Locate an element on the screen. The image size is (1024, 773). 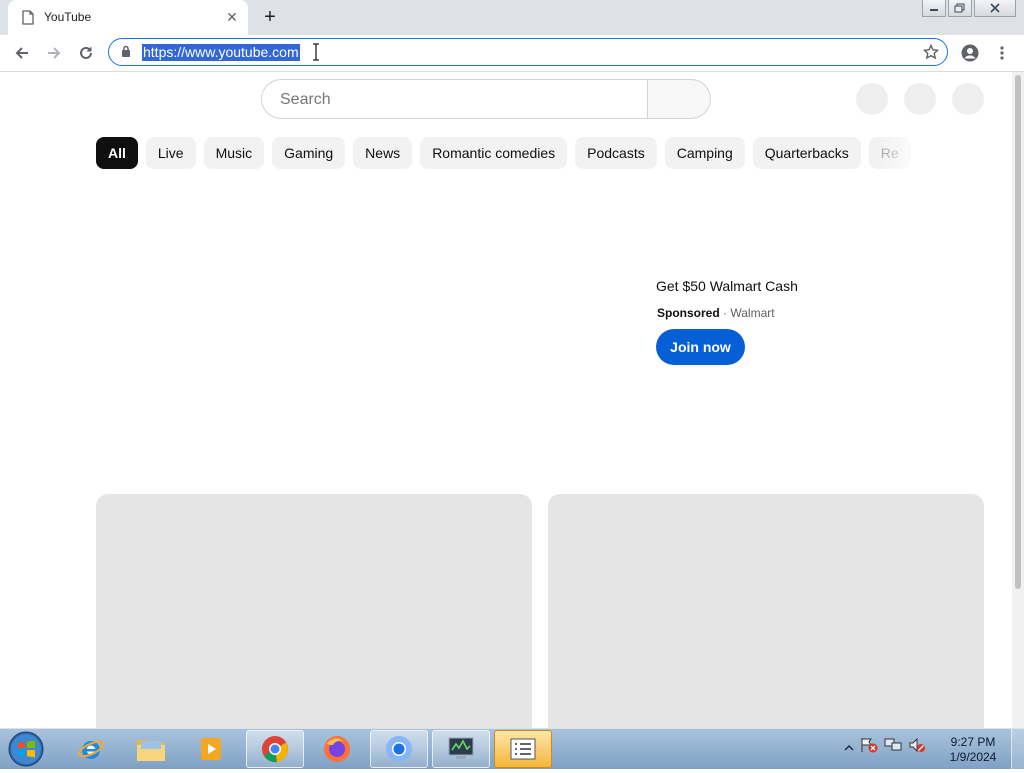
browser-tab: YouTube ✕ is located at coordinates (128, 17).